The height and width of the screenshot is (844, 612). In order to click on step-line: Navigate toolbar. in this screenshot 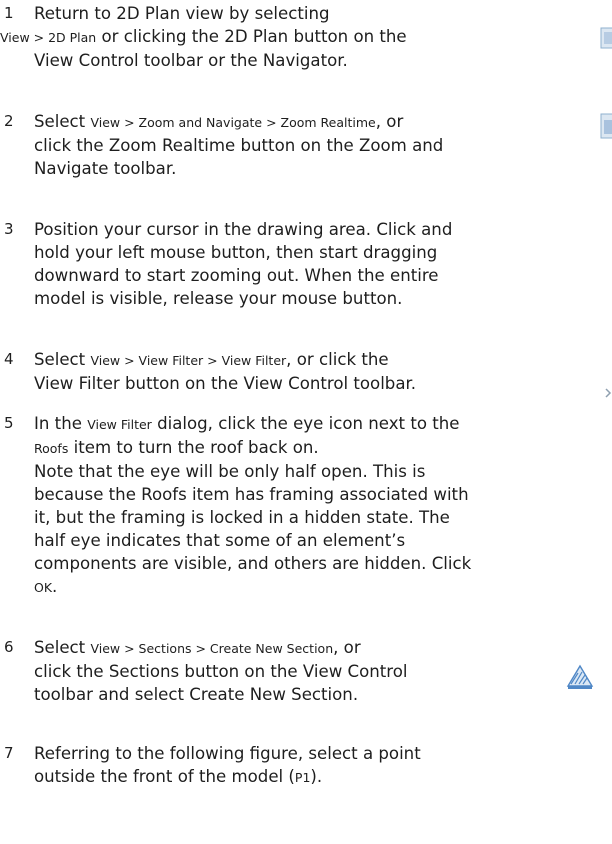, I will do `click(314, 168)`.